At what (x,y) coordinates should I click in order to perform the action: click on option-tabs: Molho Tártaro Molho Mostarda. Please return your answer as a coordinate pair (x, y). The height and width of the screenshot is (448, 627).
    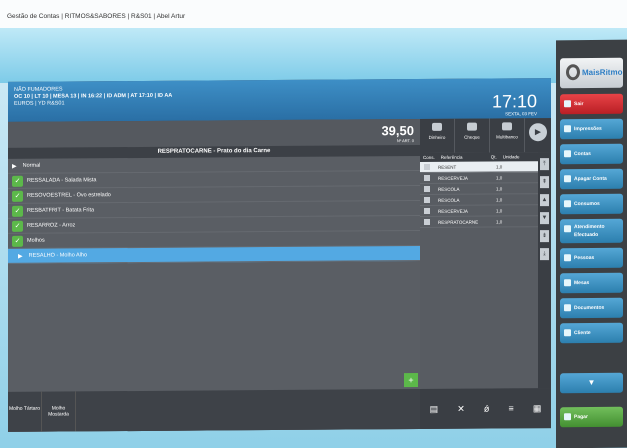
    Looking at the image, I should click on (214, 410).